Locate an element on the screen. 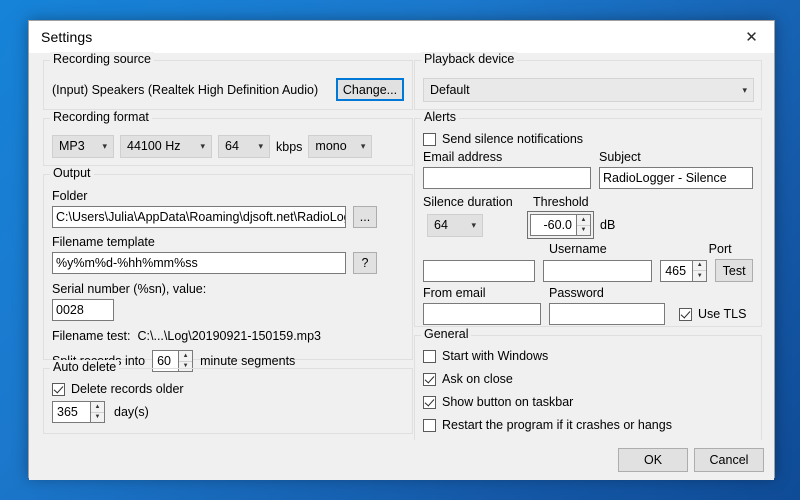 The height and width of the screenshot is (500, 800). codec-select: MP3 ▾ is located at coordinates (83, 146).